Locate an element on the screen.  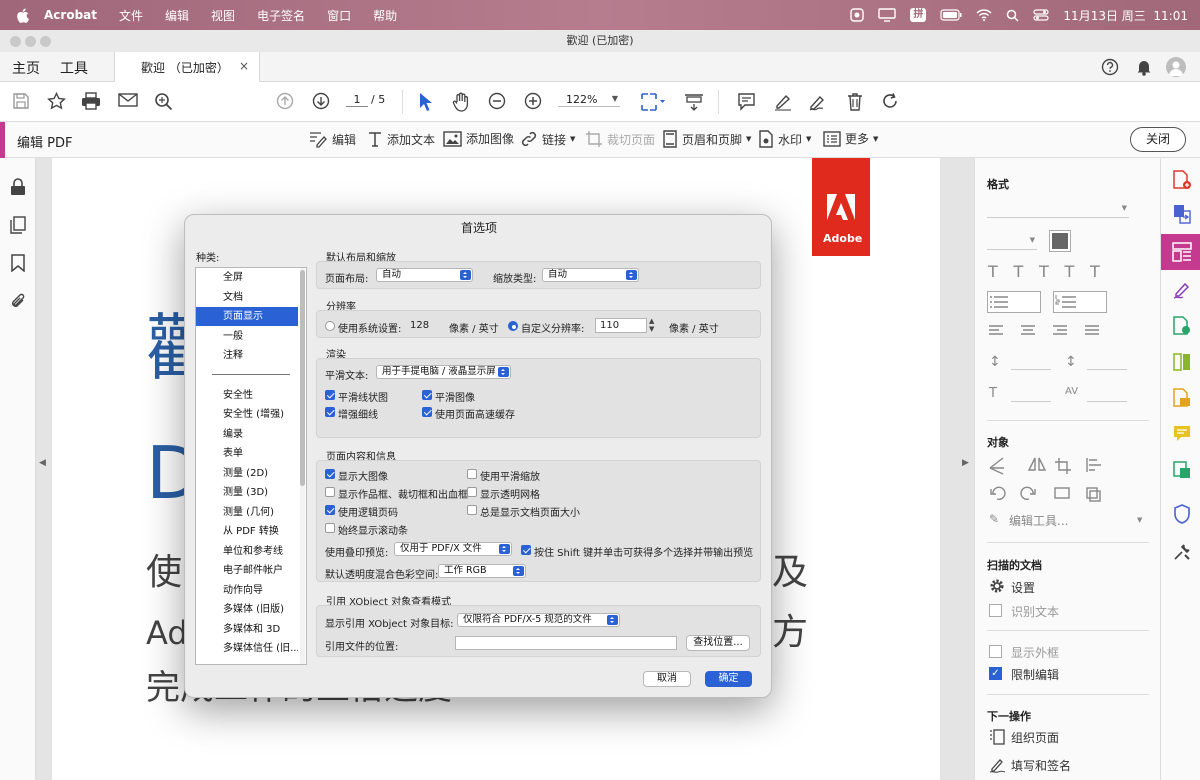
collapse-right-icon: ▶ is located at coordinates (965, 463).